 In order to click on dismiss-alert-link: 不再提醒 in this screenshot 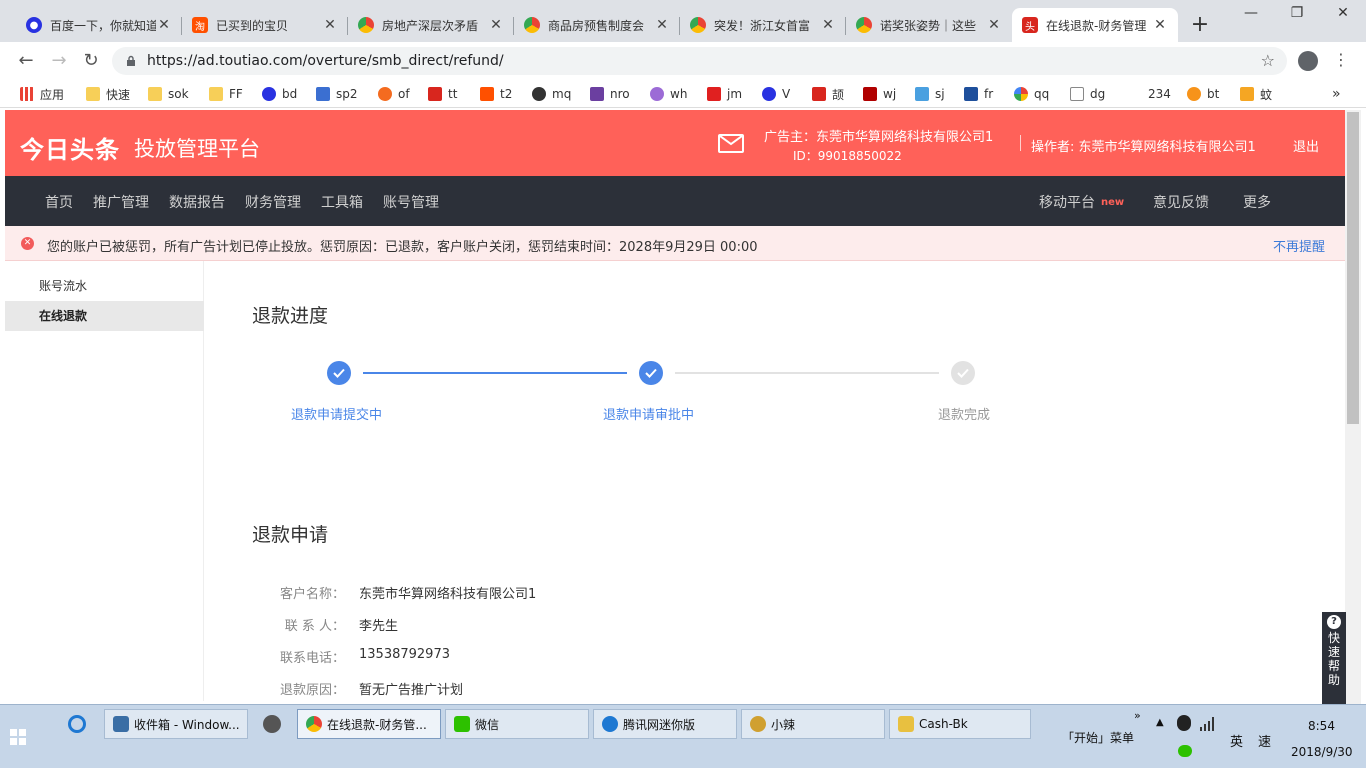, I will do `click(1299, 245)`.